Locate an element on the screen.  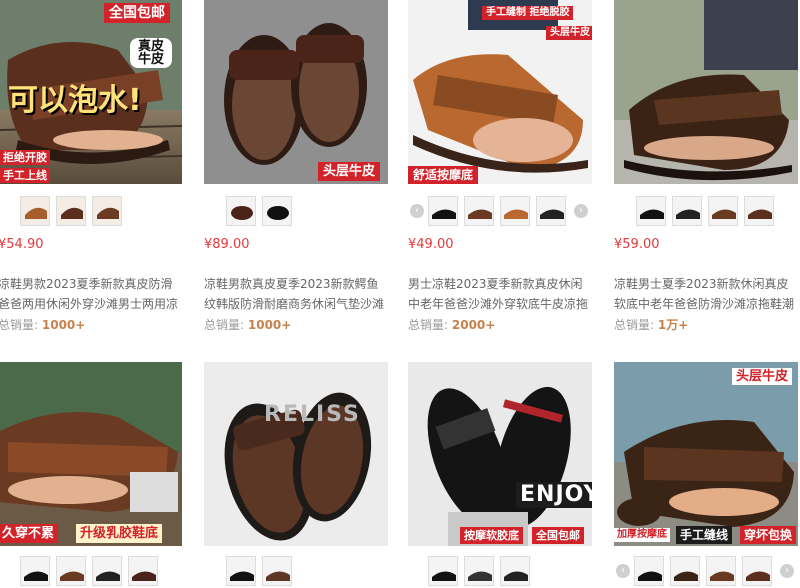
box-brand-text: ENJOY is located at coordinates (554, 495).